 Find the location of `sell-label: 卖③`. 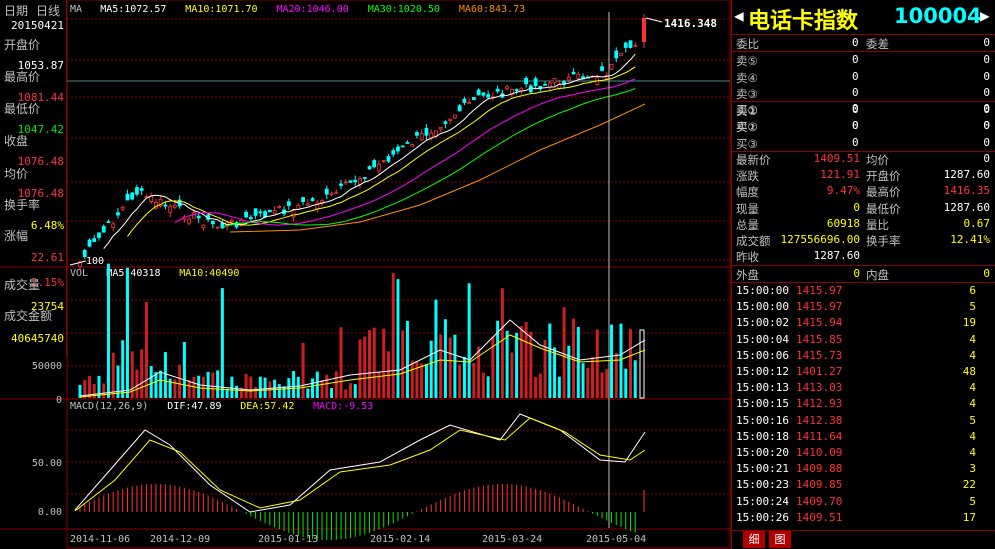

sell-label: 卖③ is located at coordinates (747, 94).